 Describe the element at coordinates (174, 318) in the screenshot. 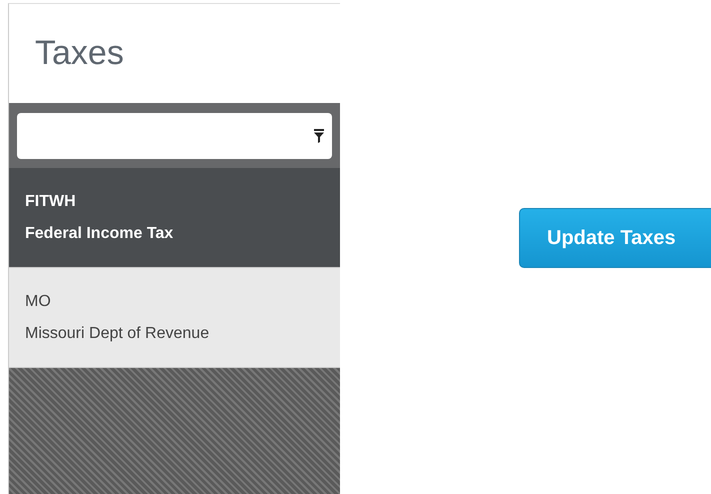

I see `tax-list-item: MO Missouri Dept of Revenue` at that location.